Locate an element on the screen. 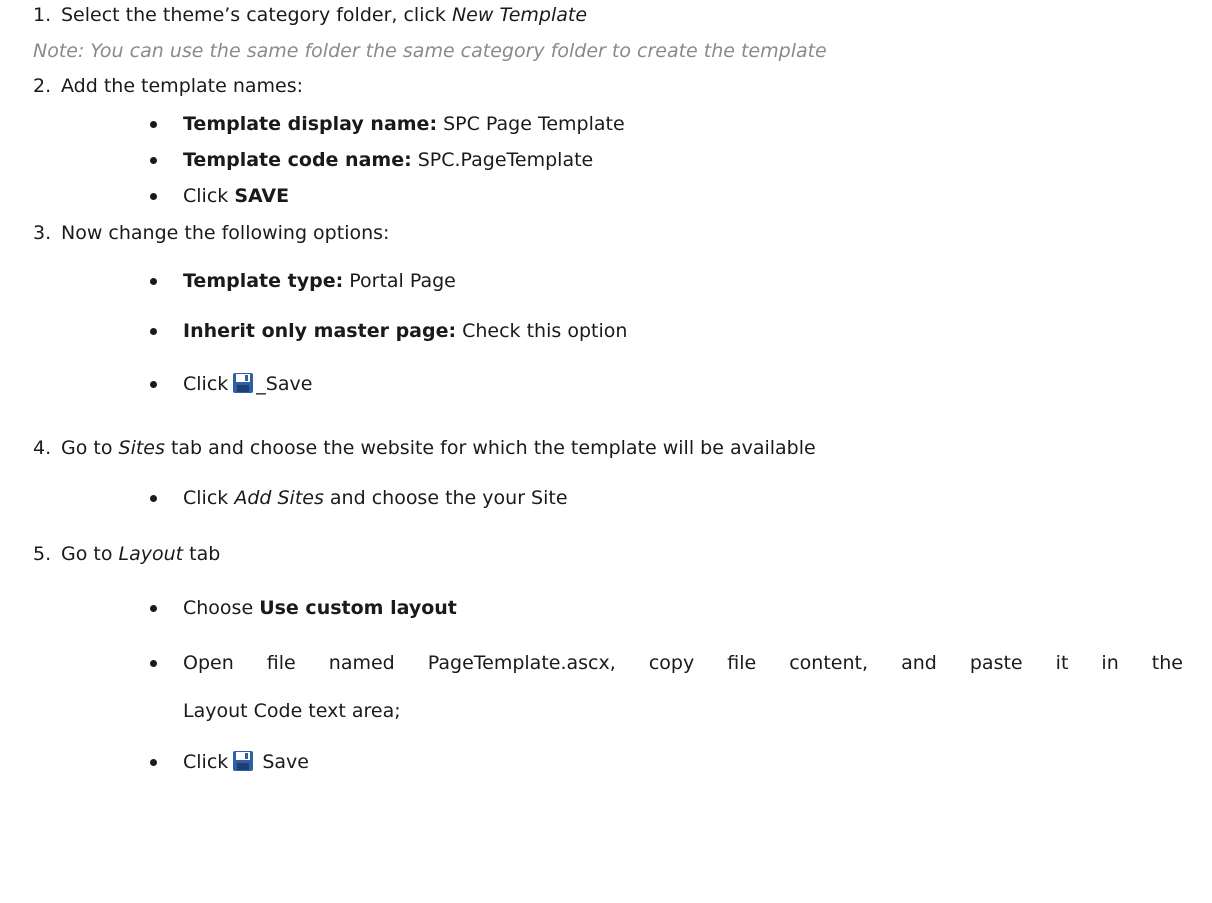  bullet-bold: SAVE is located at coordinates (262, 196).